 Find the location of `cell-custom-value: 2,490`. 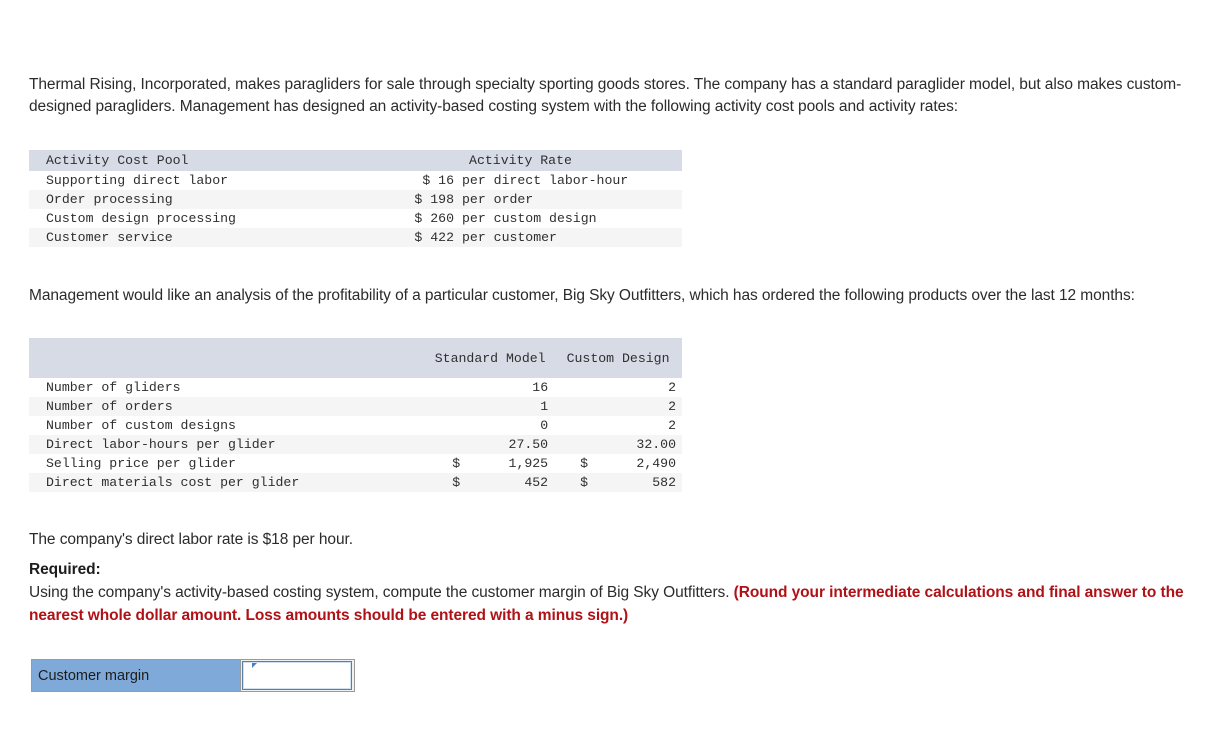

cell-custom-value: 2,490 is located at coordinates (656, 463).